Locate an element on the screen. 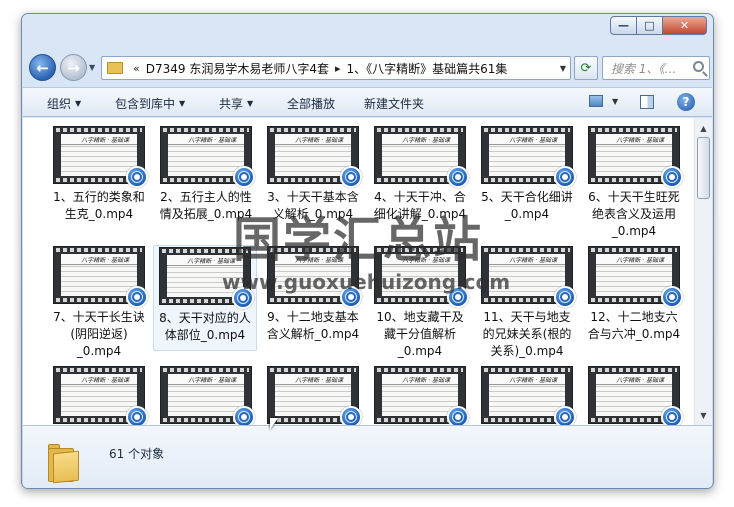  share-button: 共享 ▼ is located at coordinates (236, 103).